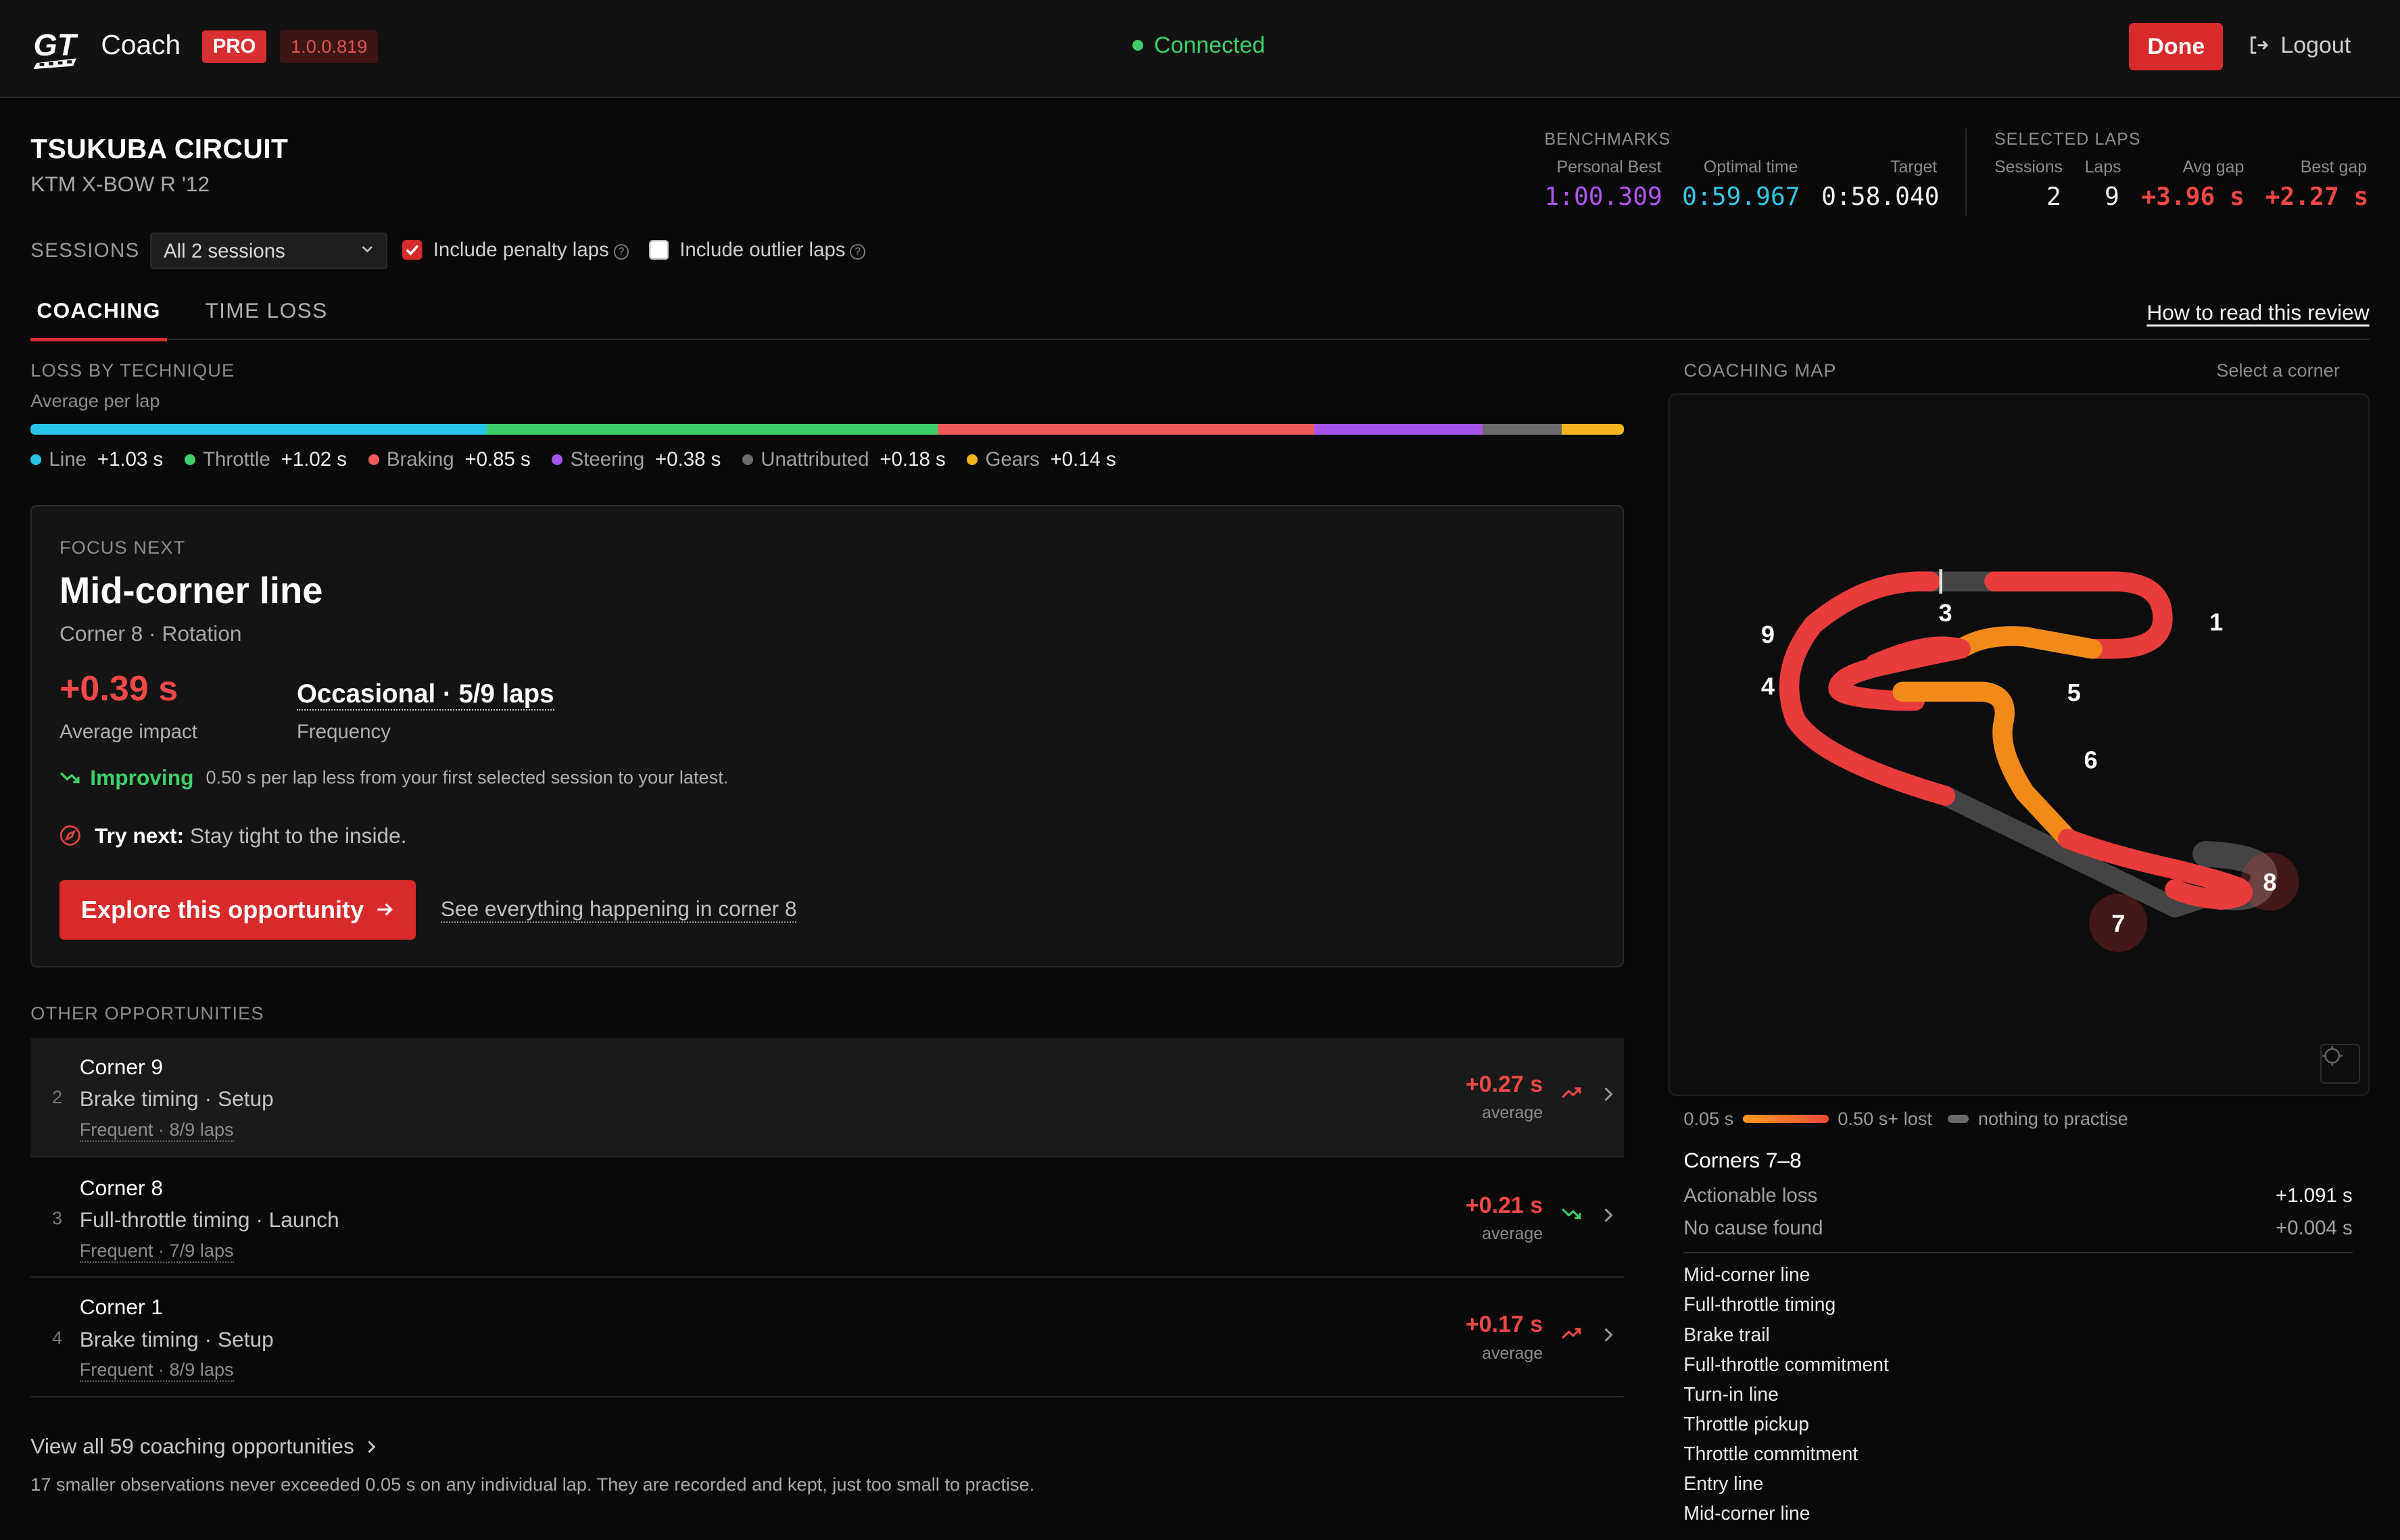  Describe the element at coordinates (266, 310) in the screenshot. I see `tab-time-loss: TIME LOSS` at that location.